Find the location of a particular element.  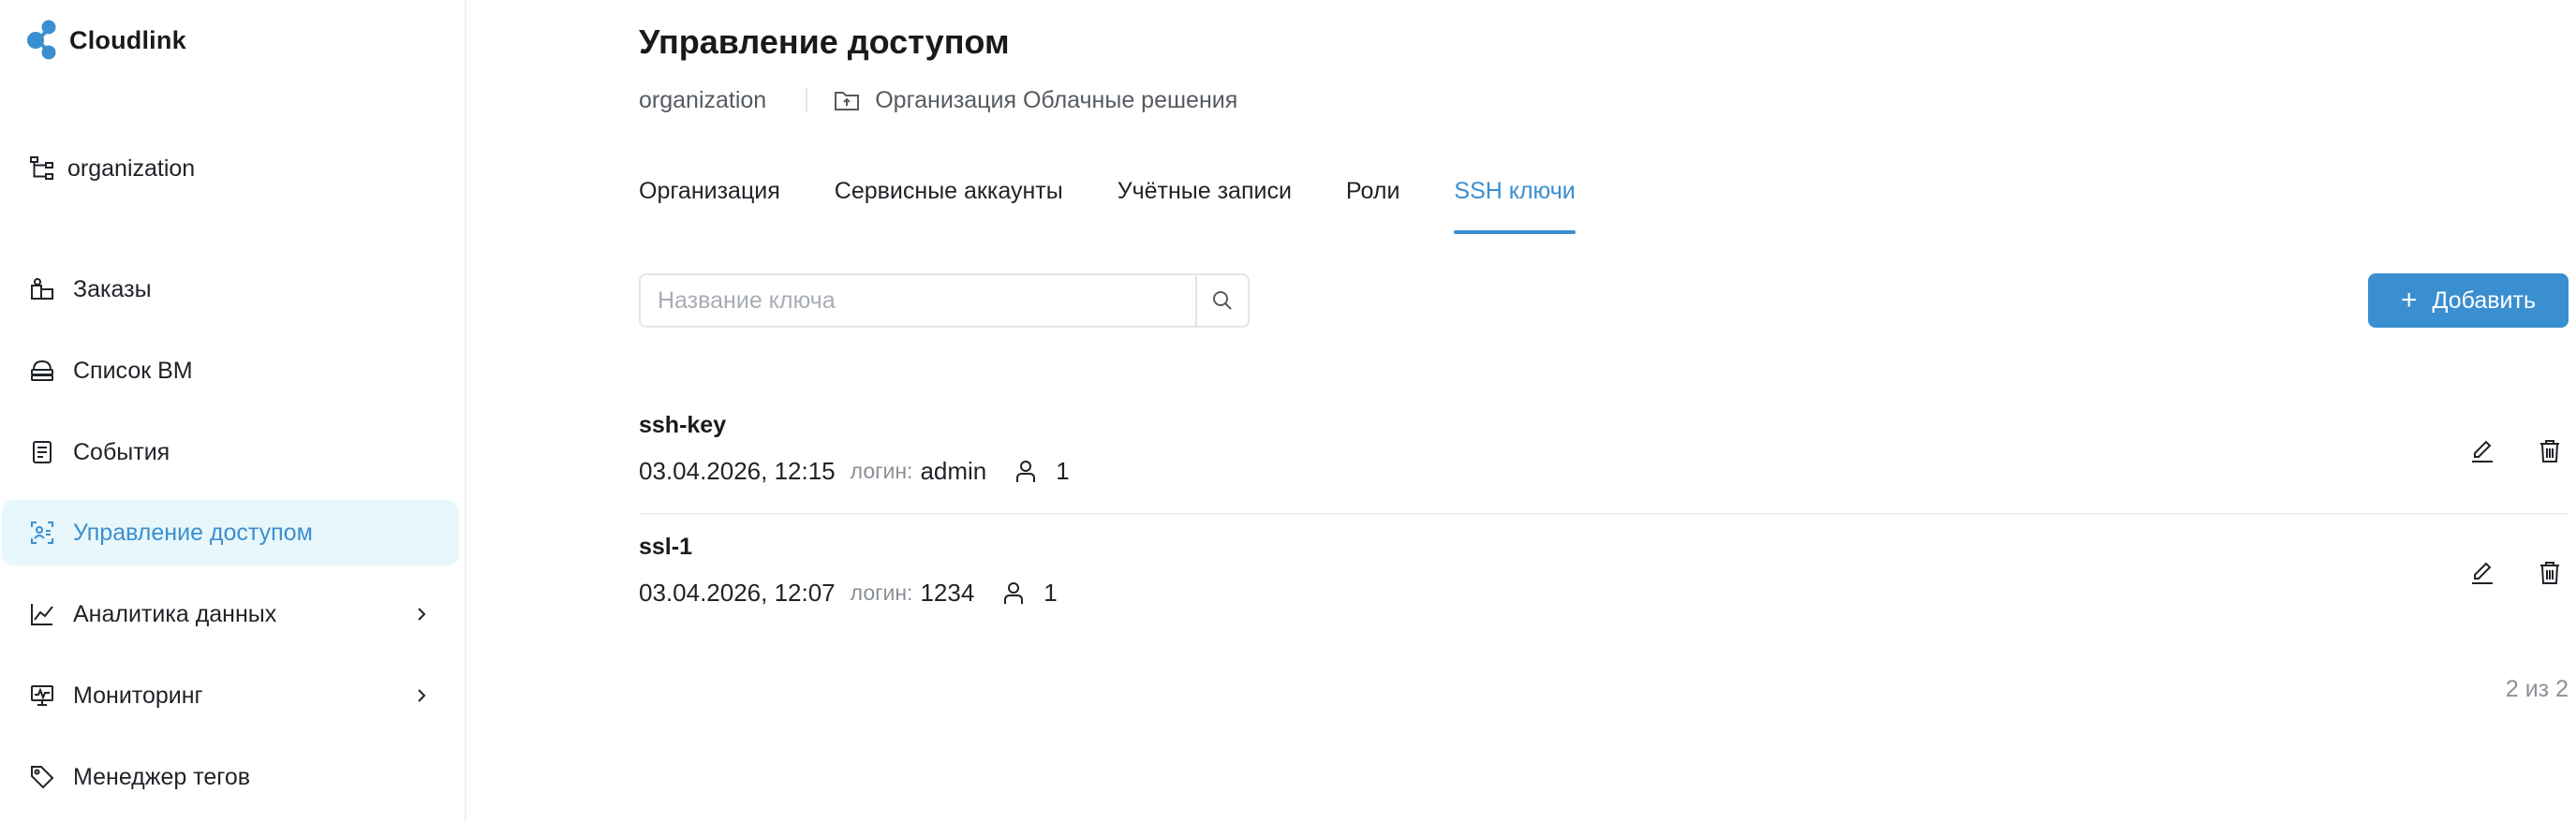

access-icon is located at coordinates (42, 533).